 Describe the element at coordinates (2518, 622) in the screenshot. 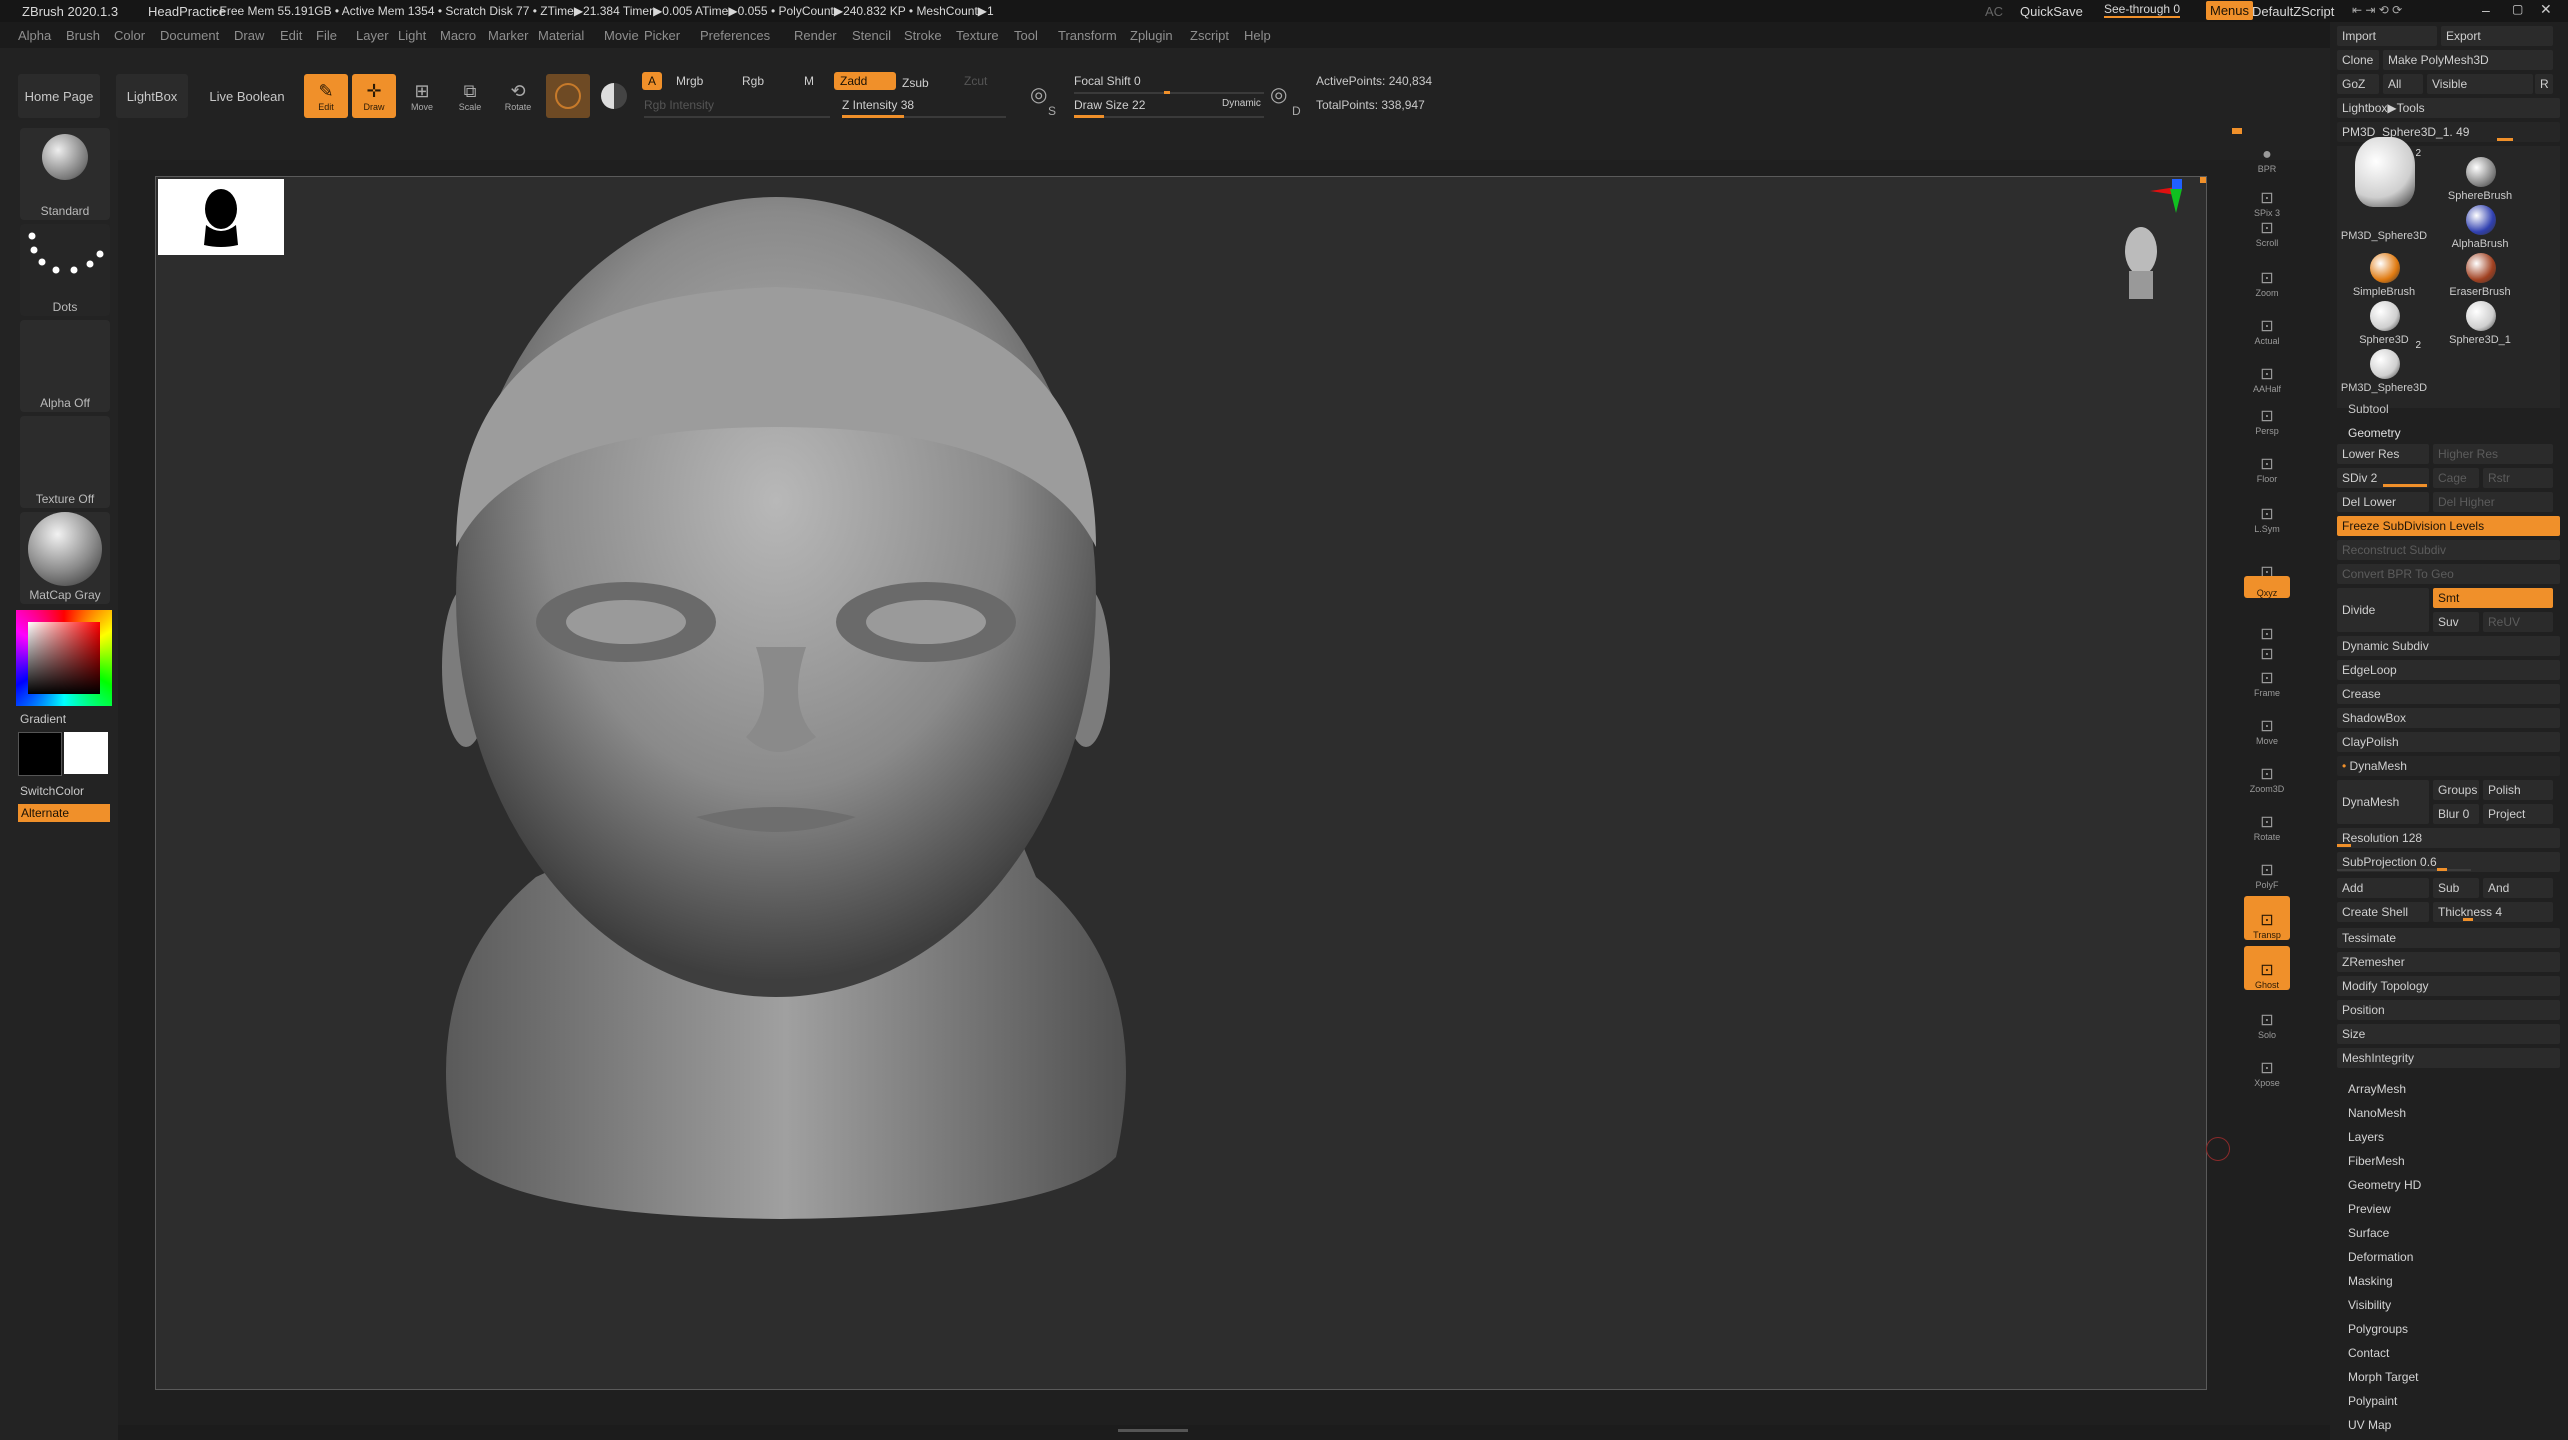

I see `reuv-toggle: ReUV` at that location.